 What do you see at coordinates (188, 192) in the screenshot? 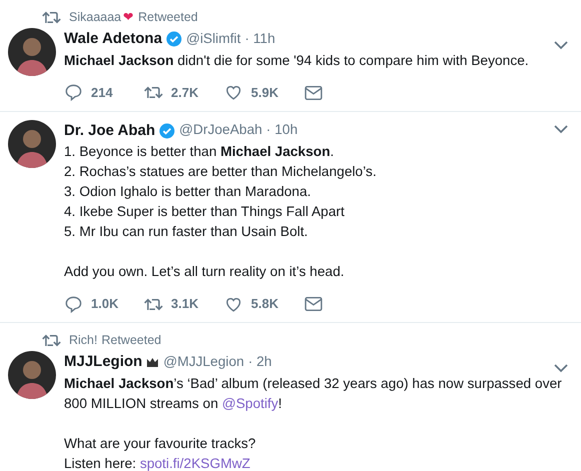
I see `tweet-text: 3. Odion Ighalo is better than Maradona.` at bounding box center [188, 192].